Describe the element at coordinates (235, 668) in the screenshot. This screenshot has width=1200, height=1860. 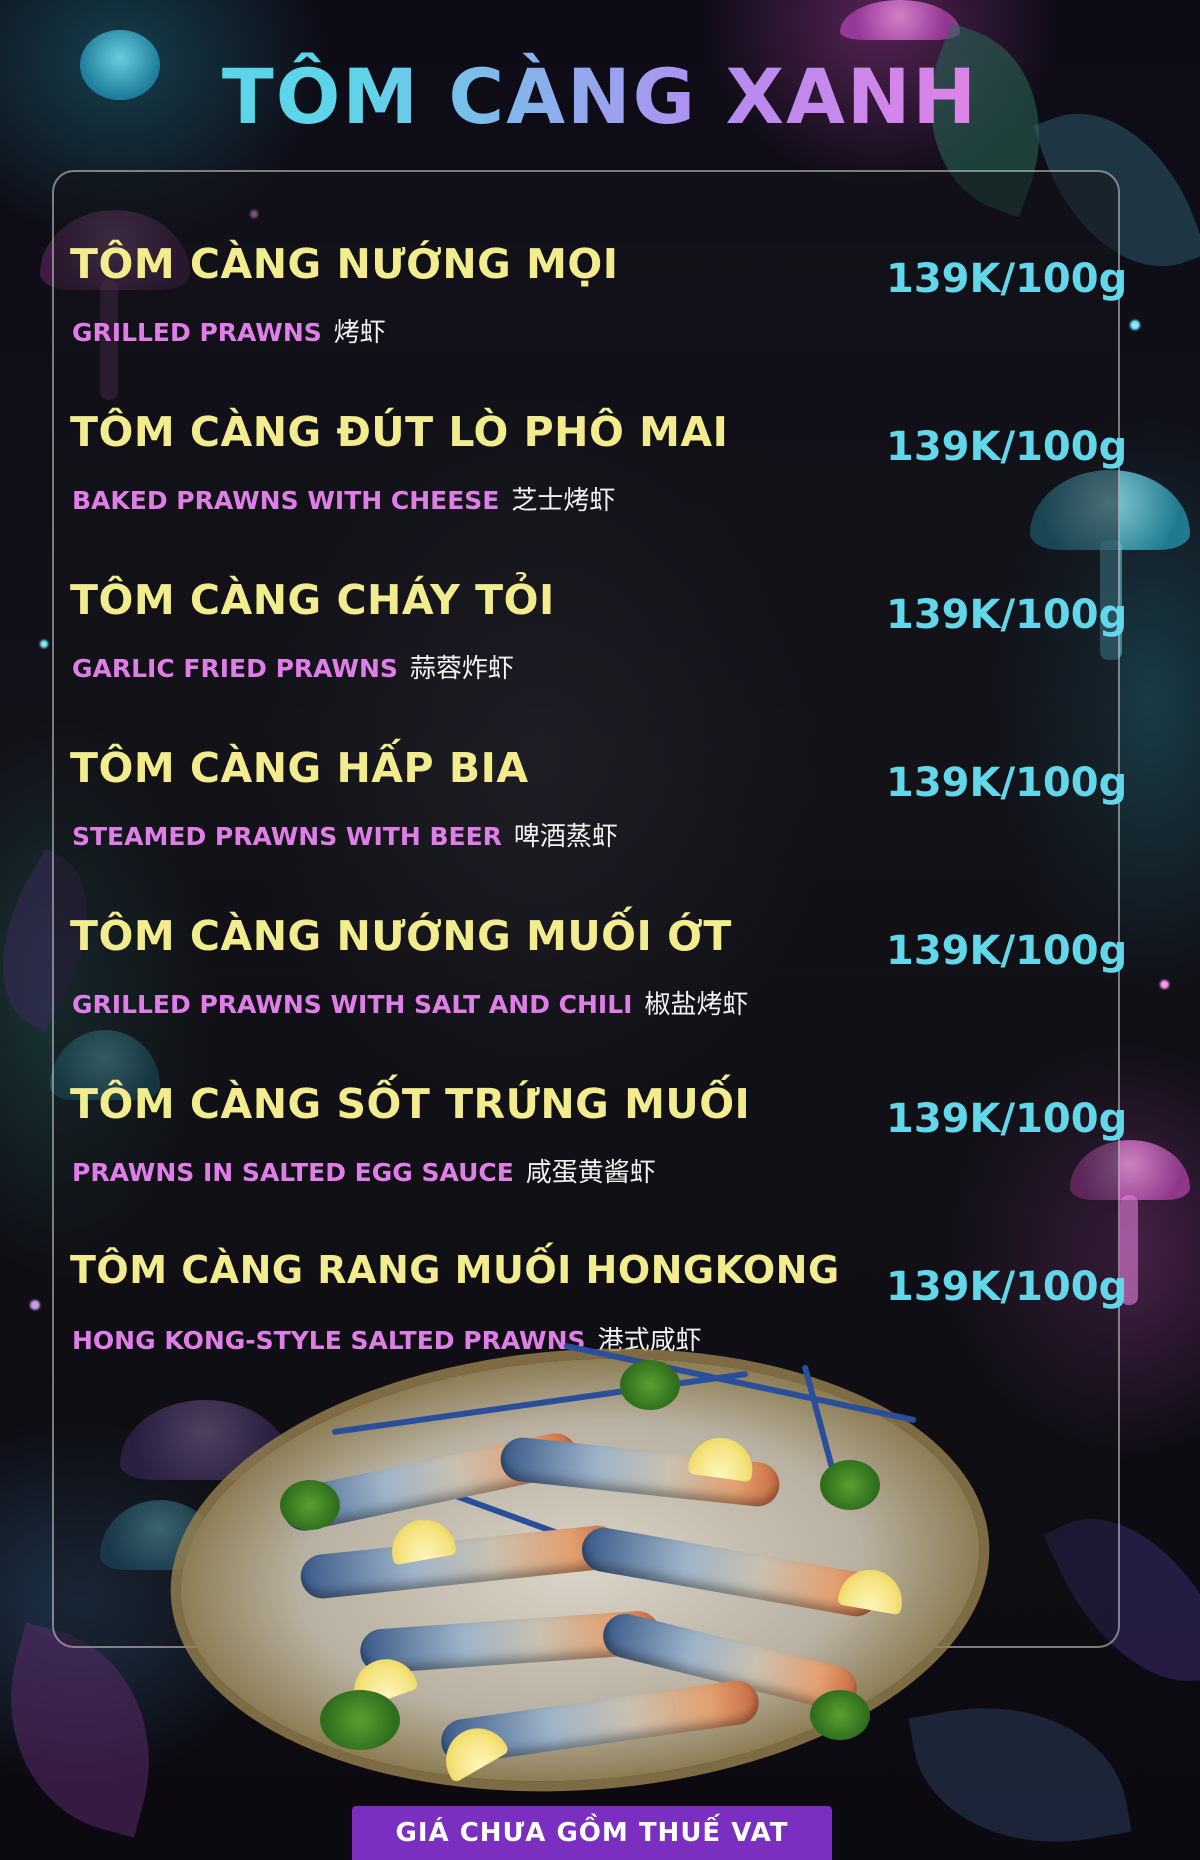
I see `item-english: GARLIC FRIED PRAWNS` at that location.